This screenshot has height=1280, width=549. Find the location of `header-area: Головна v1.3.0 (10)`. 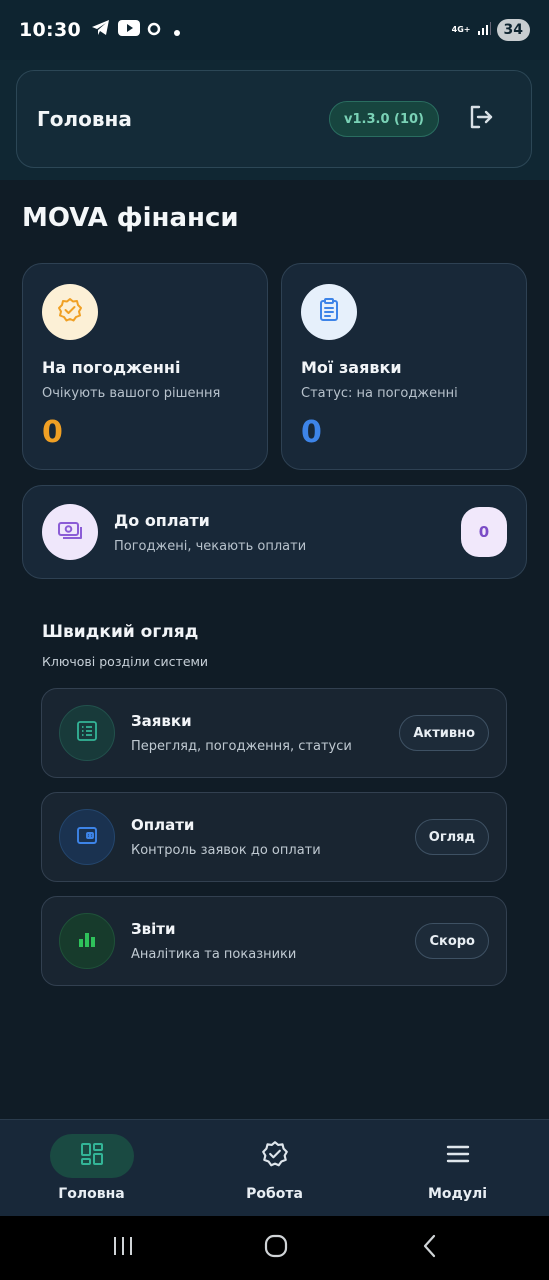

header-area: Головна v1.3.0 (10) is located at coordinates (274, 120).